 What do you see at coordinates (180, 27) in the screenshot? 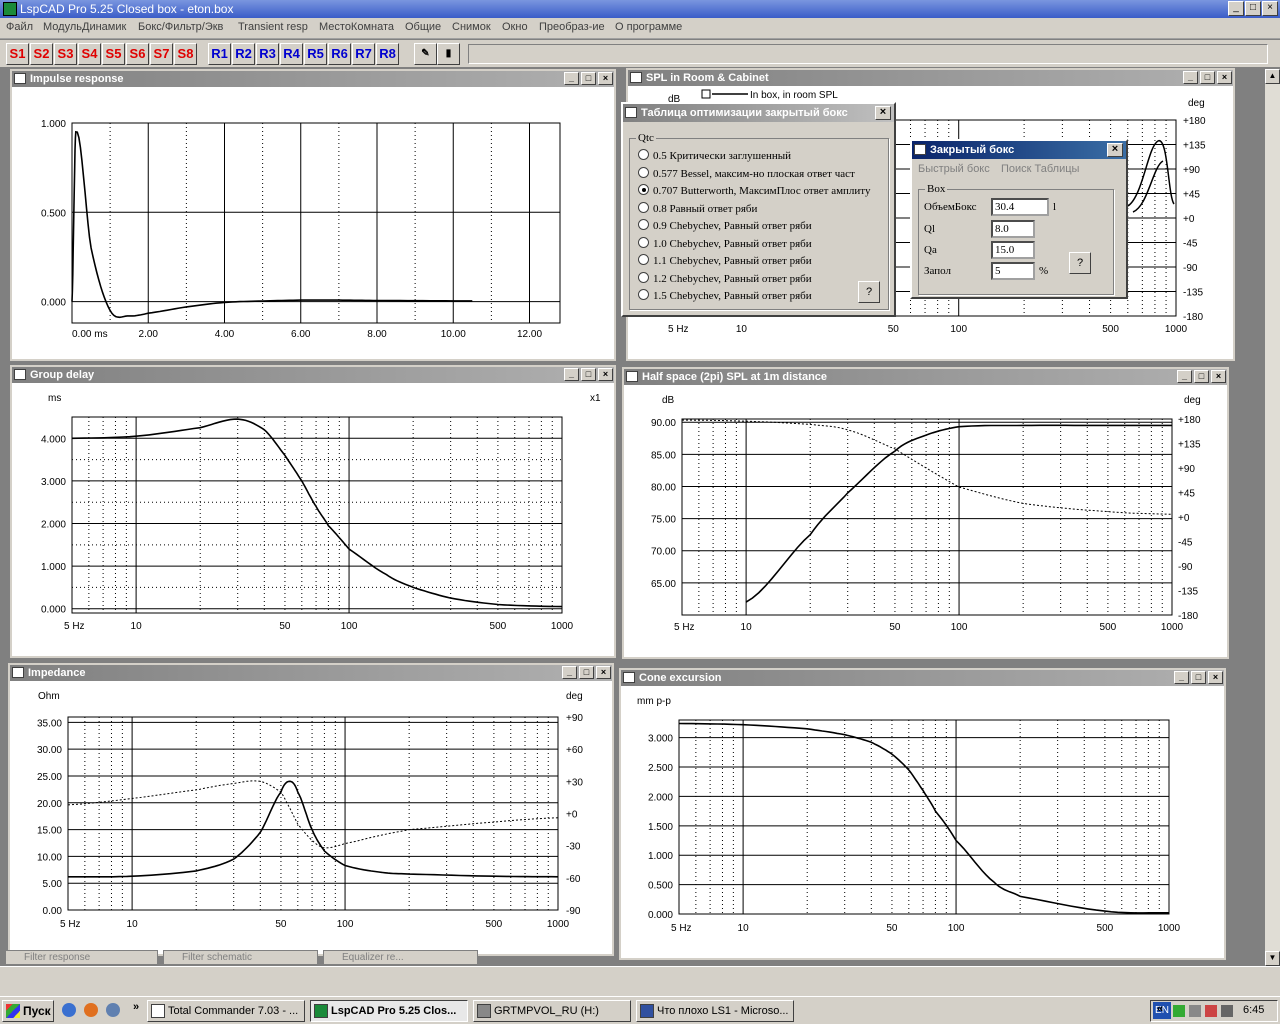
I see `menu-box-filter-eq: Бокс/Фильтр/Экв` at bounding box center [180, 27].